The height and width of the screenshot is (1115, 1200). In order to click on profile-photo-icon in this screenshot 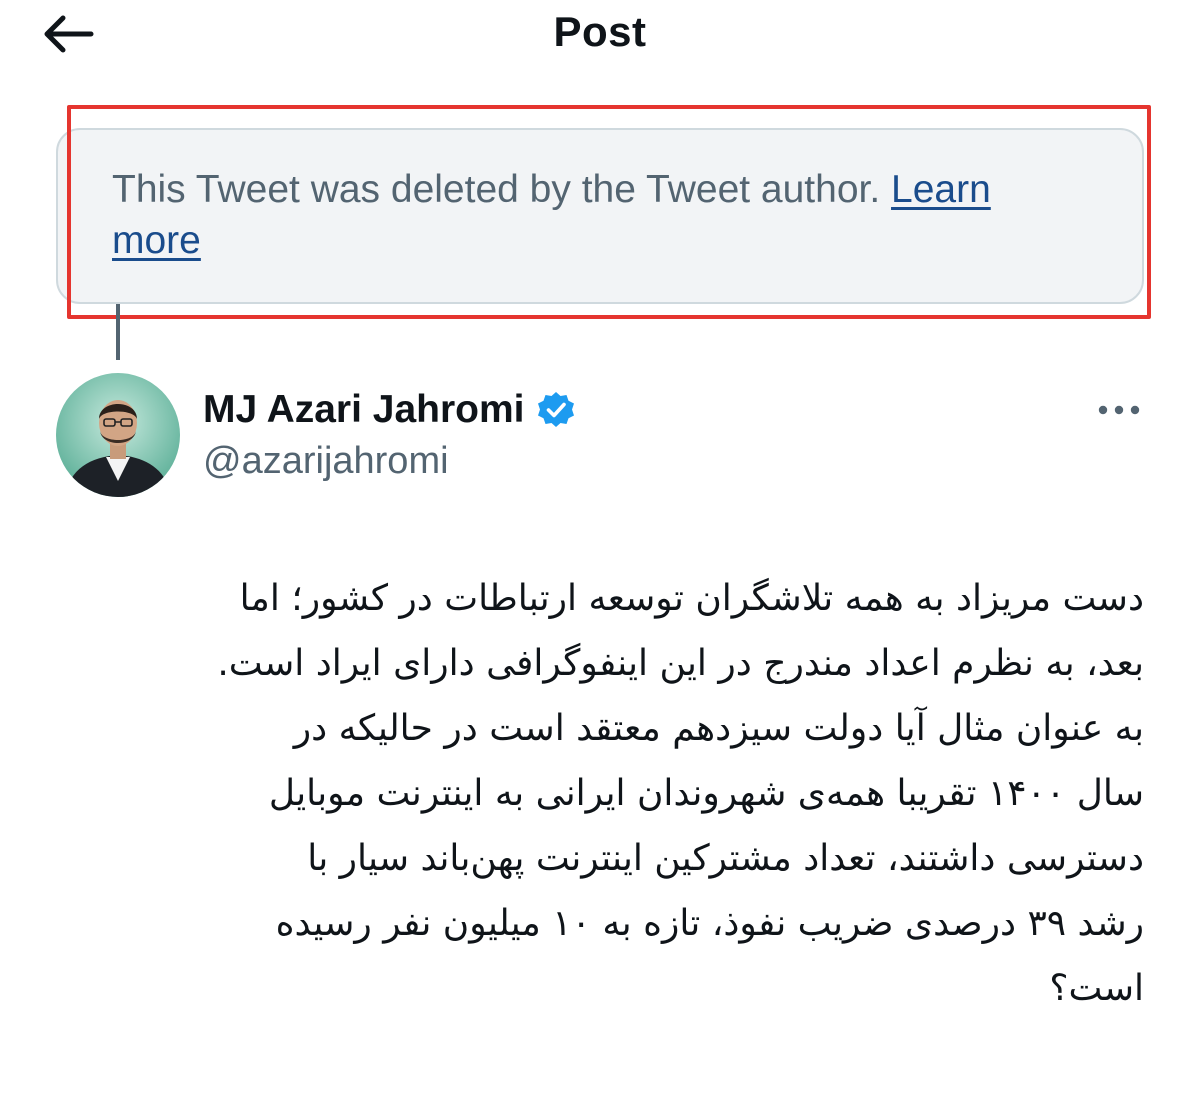, I will do `click(118, 435)`.